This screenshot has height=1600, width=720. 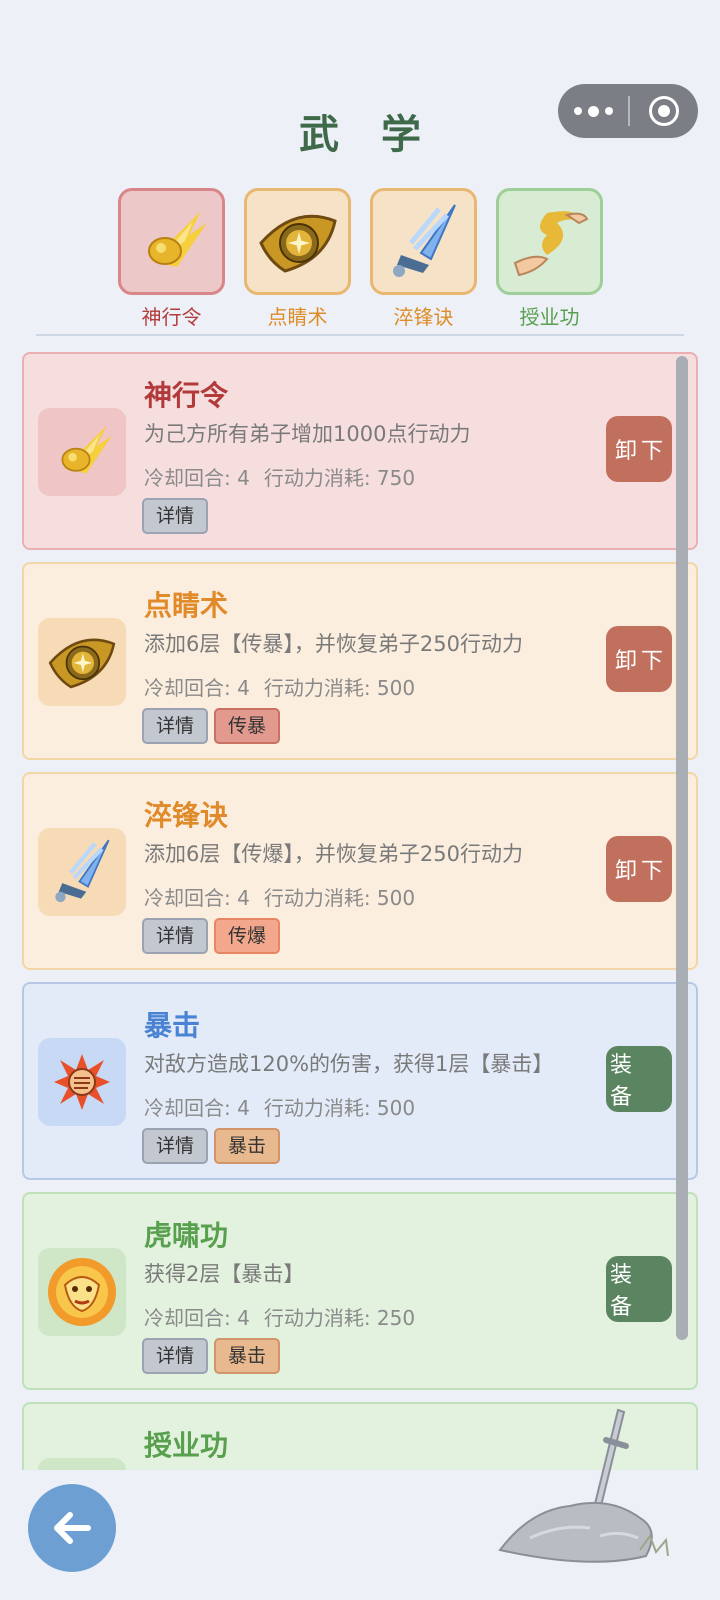 I want to click on equipped-slot-1: 神行令, so click(x=171, y=259).